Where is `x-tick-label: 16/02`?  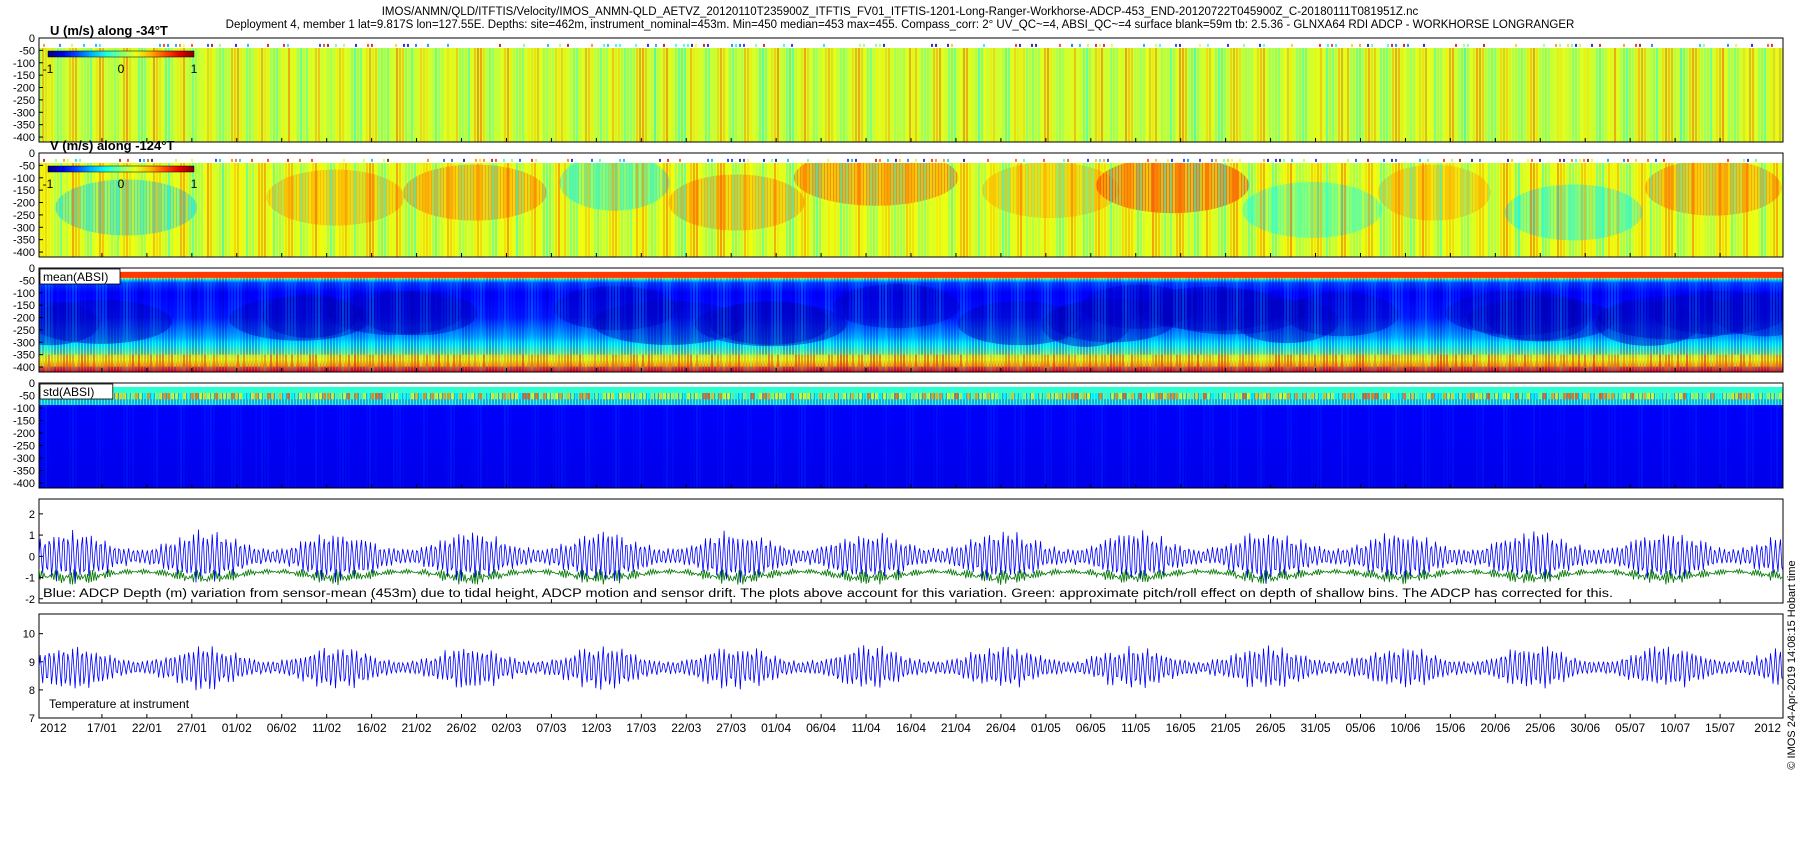
x-tick-label: 16/02 is located at coordinates (372, 728).